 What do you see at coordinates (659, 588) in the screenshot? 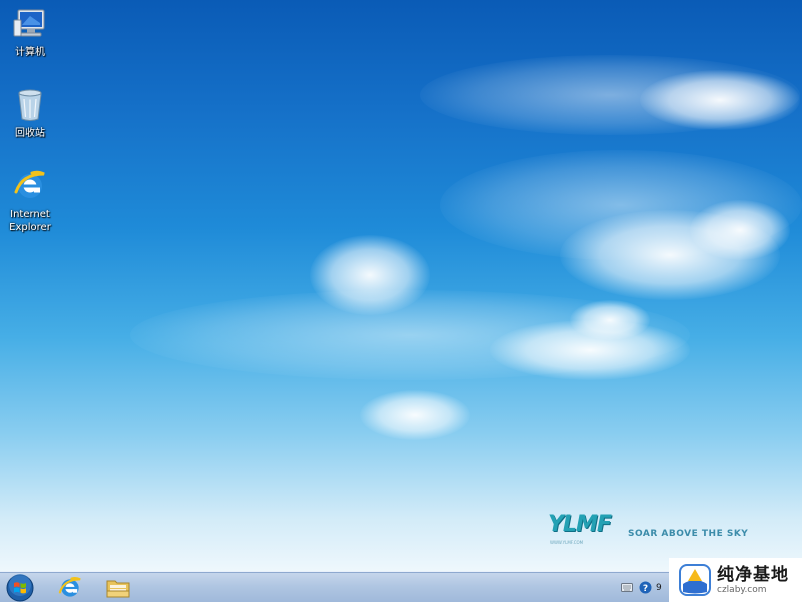
I see `tray-clock: 9` at bounding box center [659, 588].